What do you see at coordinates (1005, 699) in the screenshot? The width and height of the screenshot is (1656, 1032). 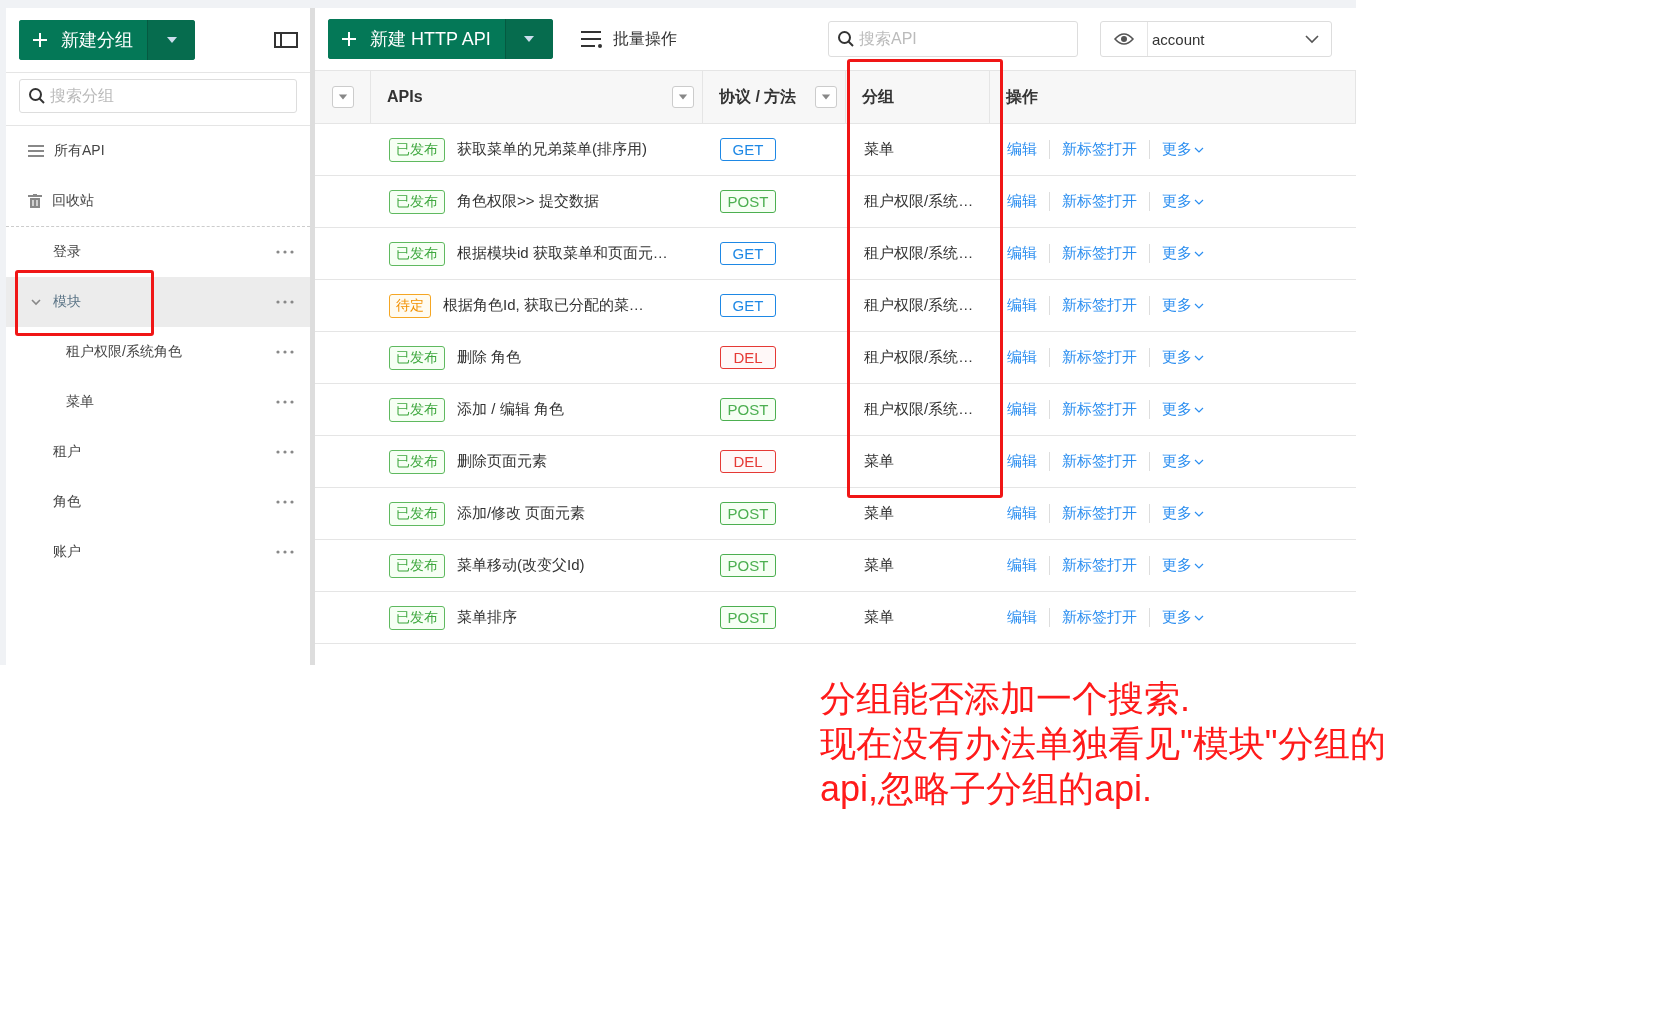 I see `annotation-text: 分组能否添加一个搜索.` at bounding box center [1005, 699].